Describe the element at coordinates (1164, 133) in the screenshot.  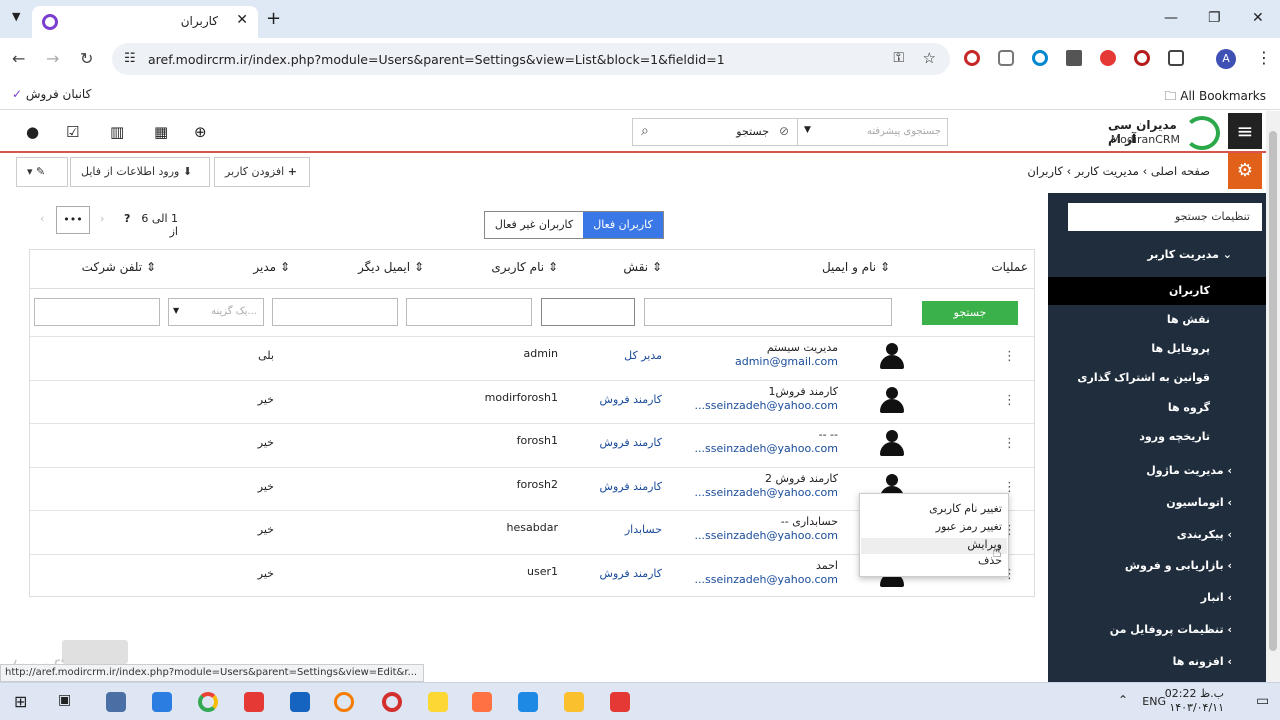
I see `modiran-logo: مدیران سی آر ام ModiranCRM` at that location.